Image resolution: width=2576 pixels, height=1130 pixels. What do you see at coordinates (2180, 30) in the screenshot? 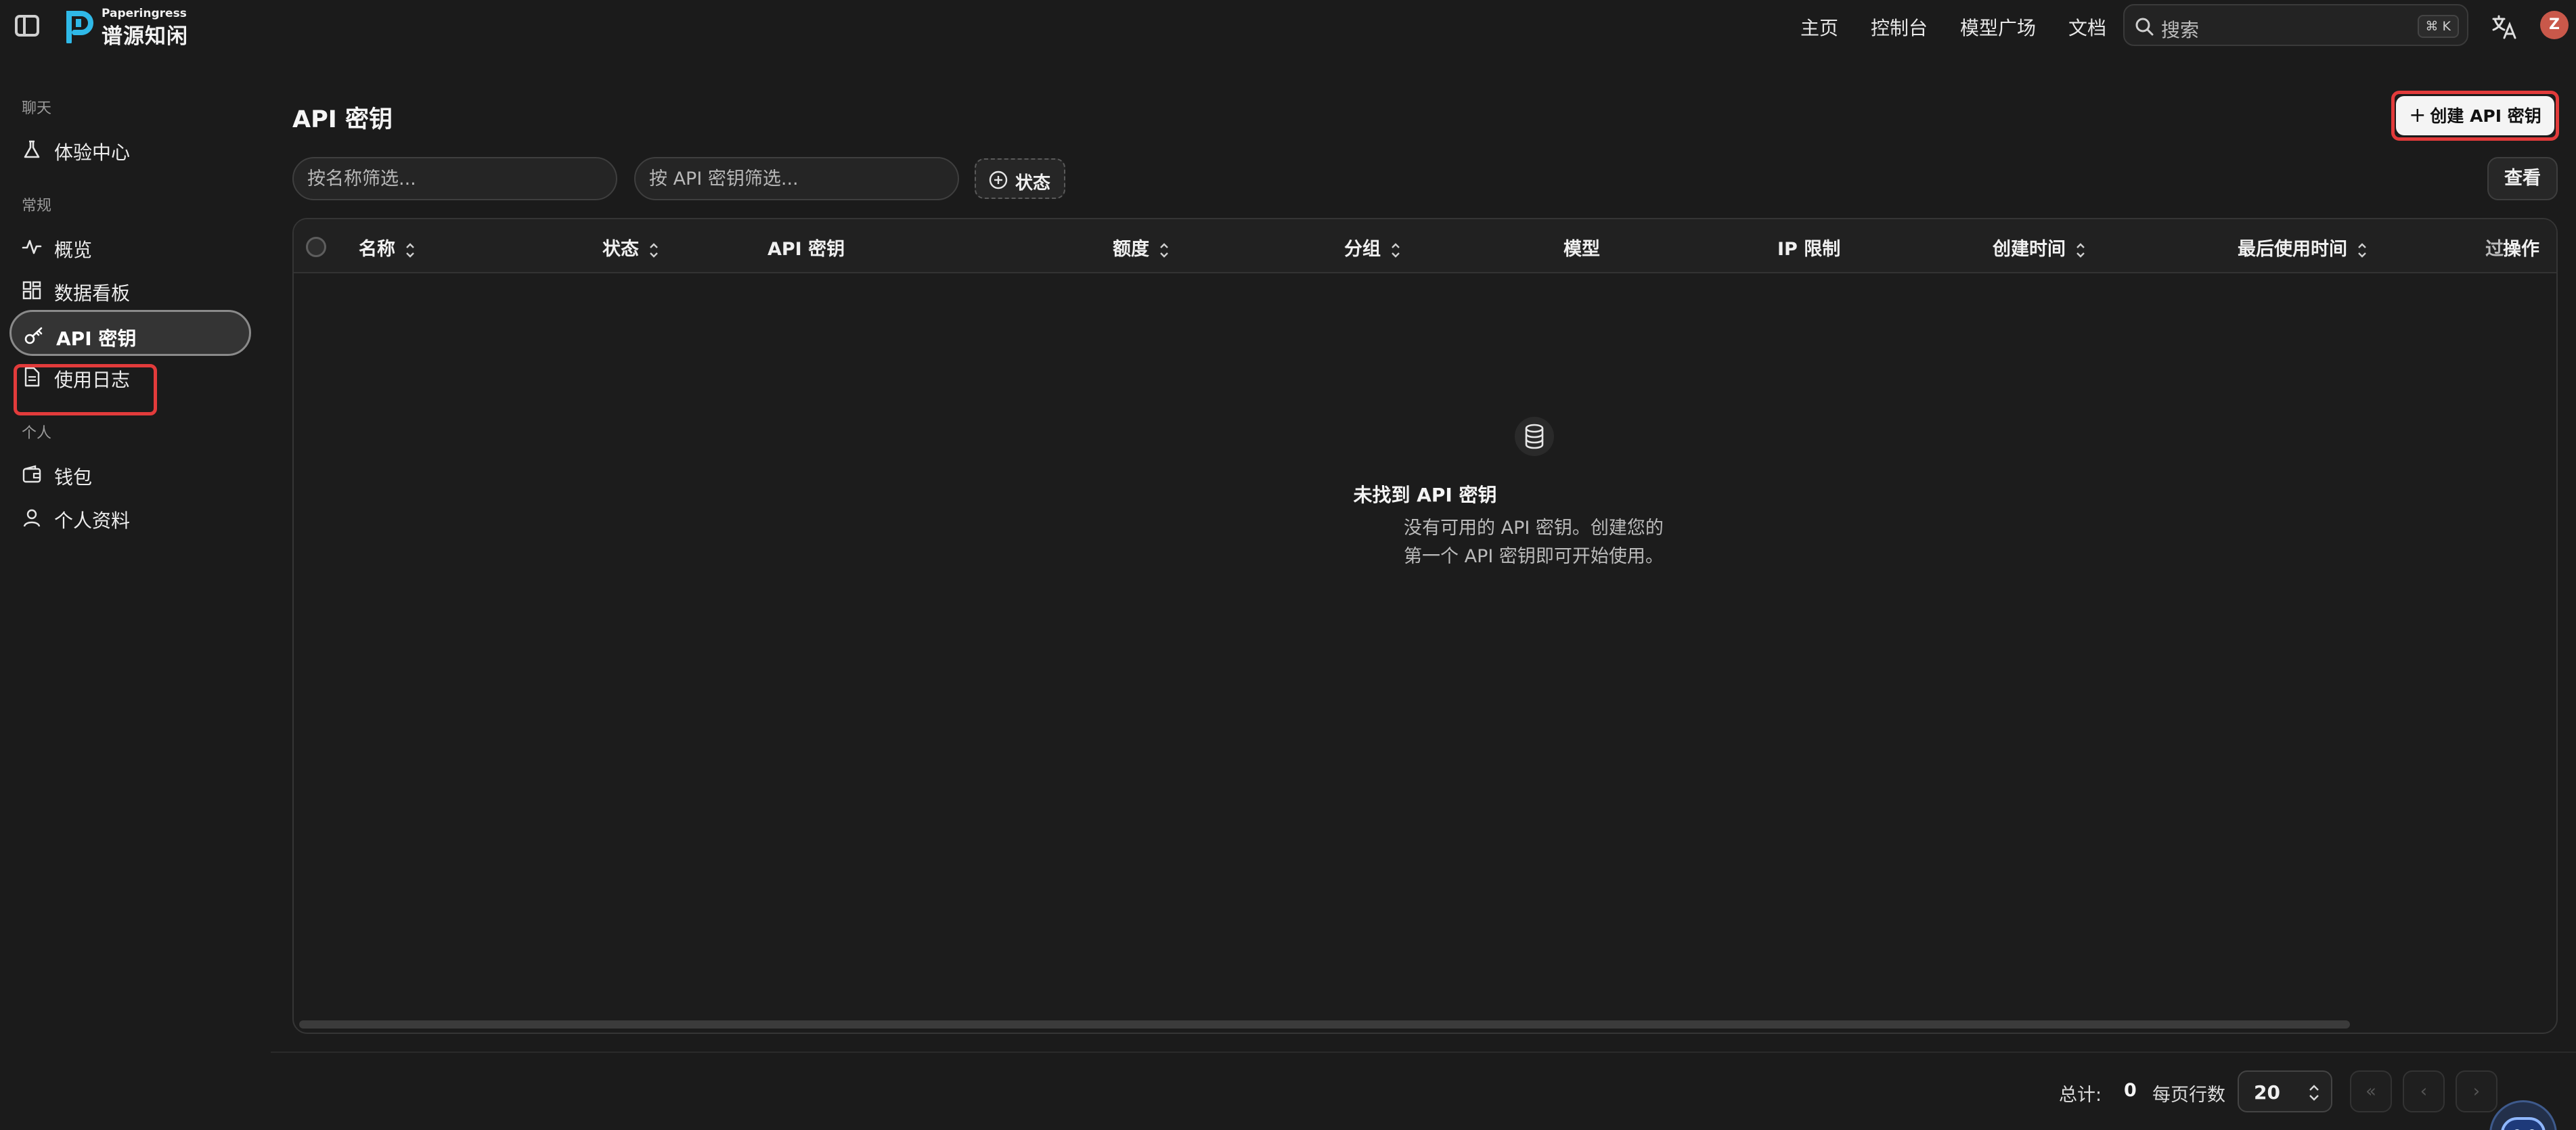
I see `search-placeholder: 搜索` at bounding box center [2180, 30].